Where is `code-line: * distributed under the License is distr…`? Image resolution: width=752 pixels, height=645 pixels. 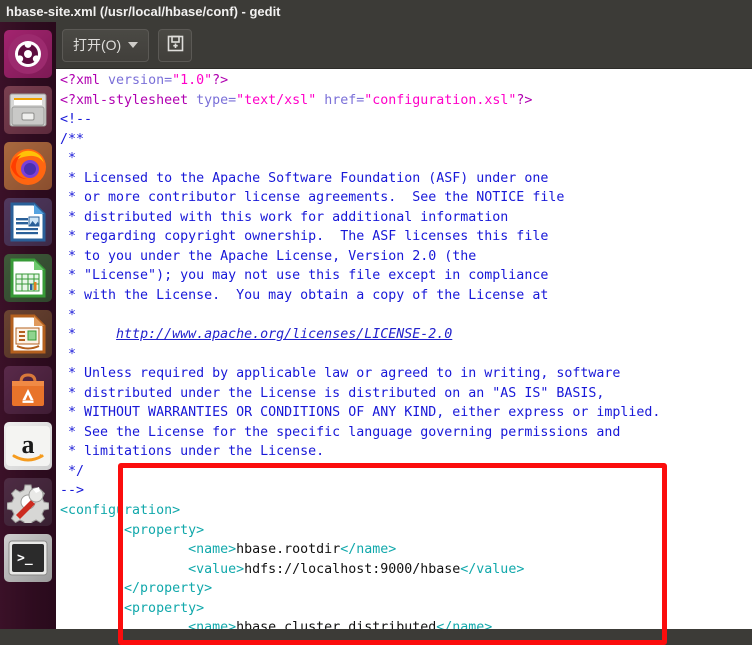 code-line: * distributed under the License is distr… is located at coordinates (332, 393).